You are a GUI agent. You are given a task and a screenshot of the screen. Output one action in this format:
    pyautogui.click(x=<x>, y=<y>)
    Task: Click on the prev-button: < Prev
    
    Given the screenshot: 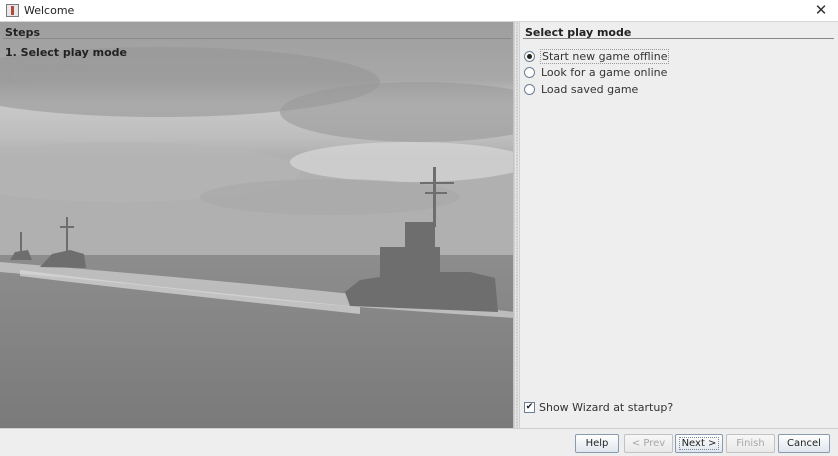 What is the action you would take?
    pyautogui.click(x=648, y=443)
    